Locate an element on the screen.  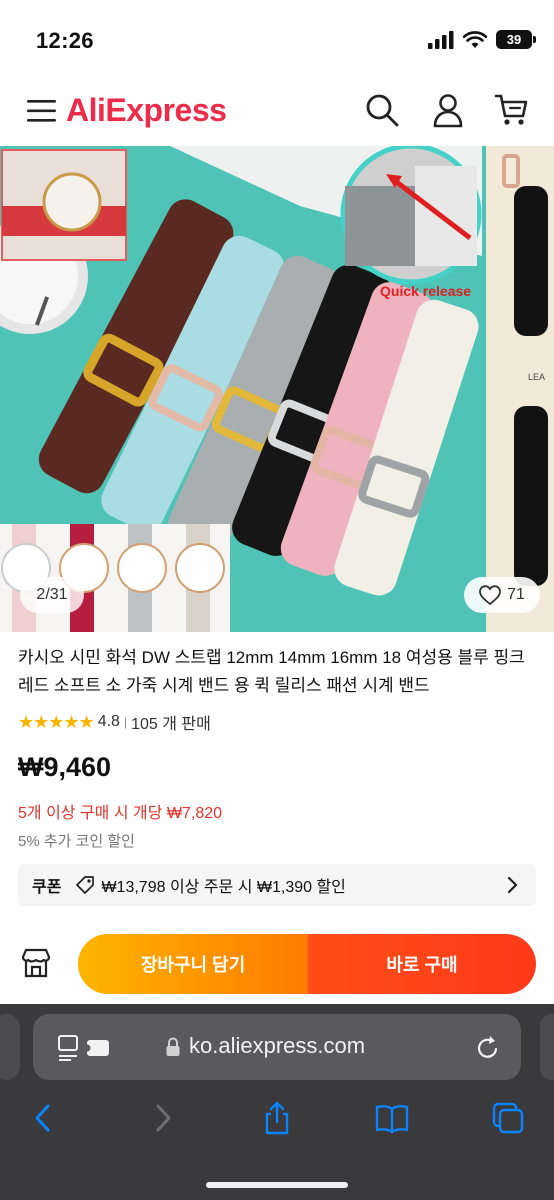
previous-tab-peek is located at coordinates (10, 1047).